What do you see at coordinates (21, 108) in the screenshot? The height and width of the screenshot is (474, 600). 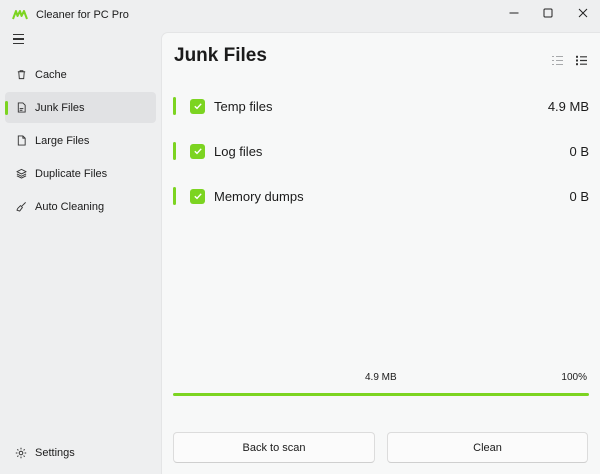 I see `document-icon` at bounding box center [21, 108].